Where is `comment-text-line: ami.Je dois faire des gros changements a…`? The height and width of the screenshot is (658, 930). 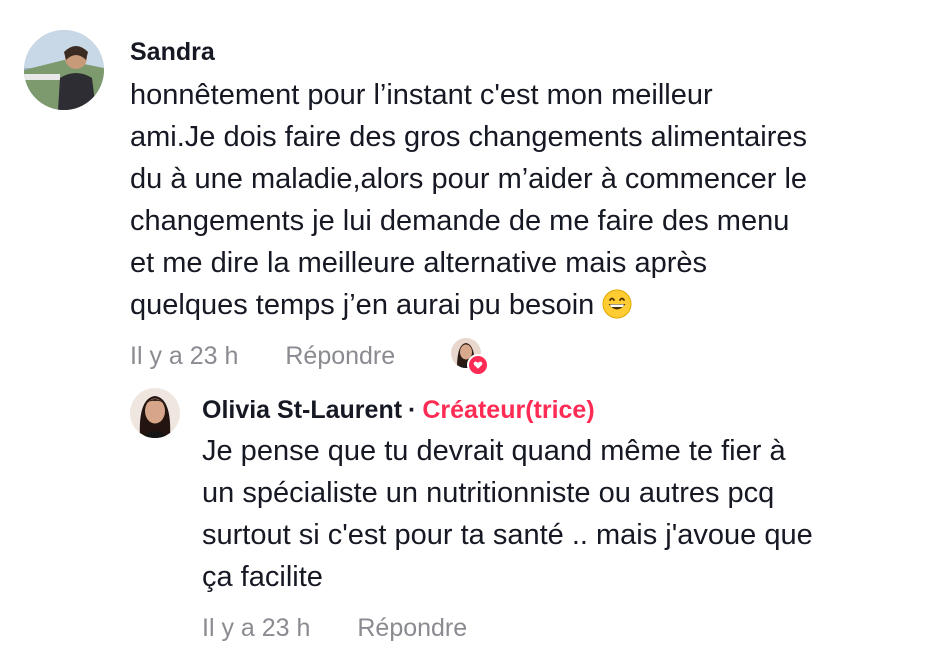
comment-text-line: ami.Je dois faire des gros changements a… is located at coordinates (468, 137).